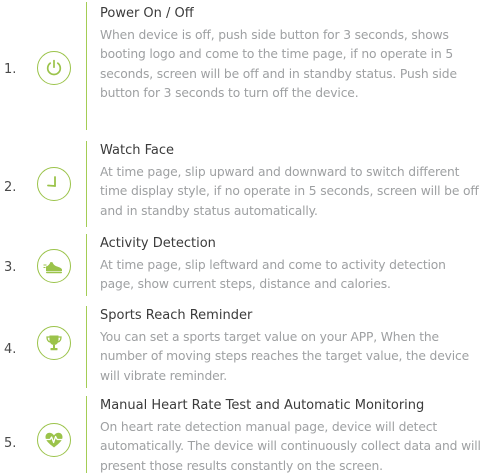 This screenshot has height=476, width=480. What do you see at coordinates (54, 343) in the screenshot?
I see `trophy-icon` at bounding box center [54, 343].